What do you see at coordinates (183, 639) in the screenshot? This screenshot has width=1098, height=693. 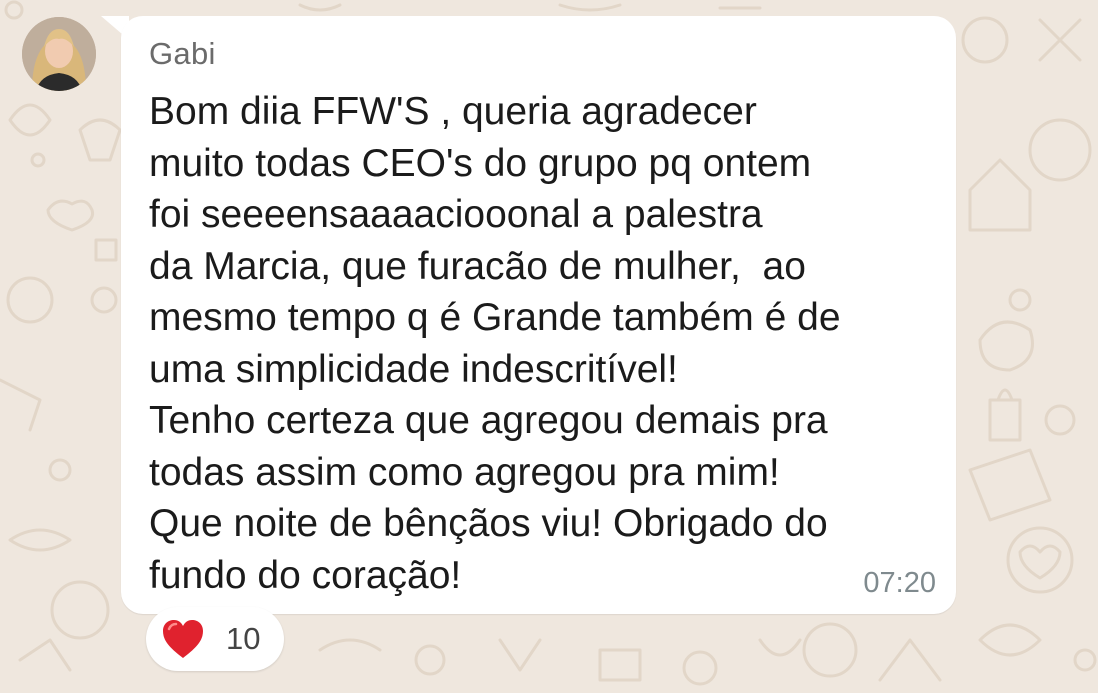 I see `heart-icon` at bounding box center [183, 639].